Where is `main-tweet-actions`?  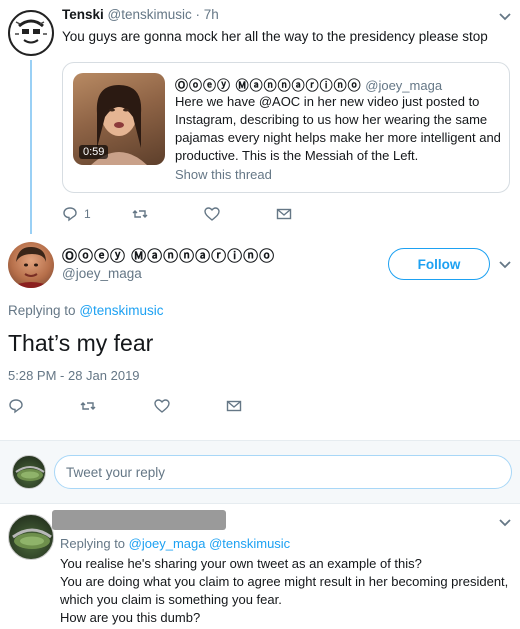 main-tweet-actions is located at coordinates (125, 406).